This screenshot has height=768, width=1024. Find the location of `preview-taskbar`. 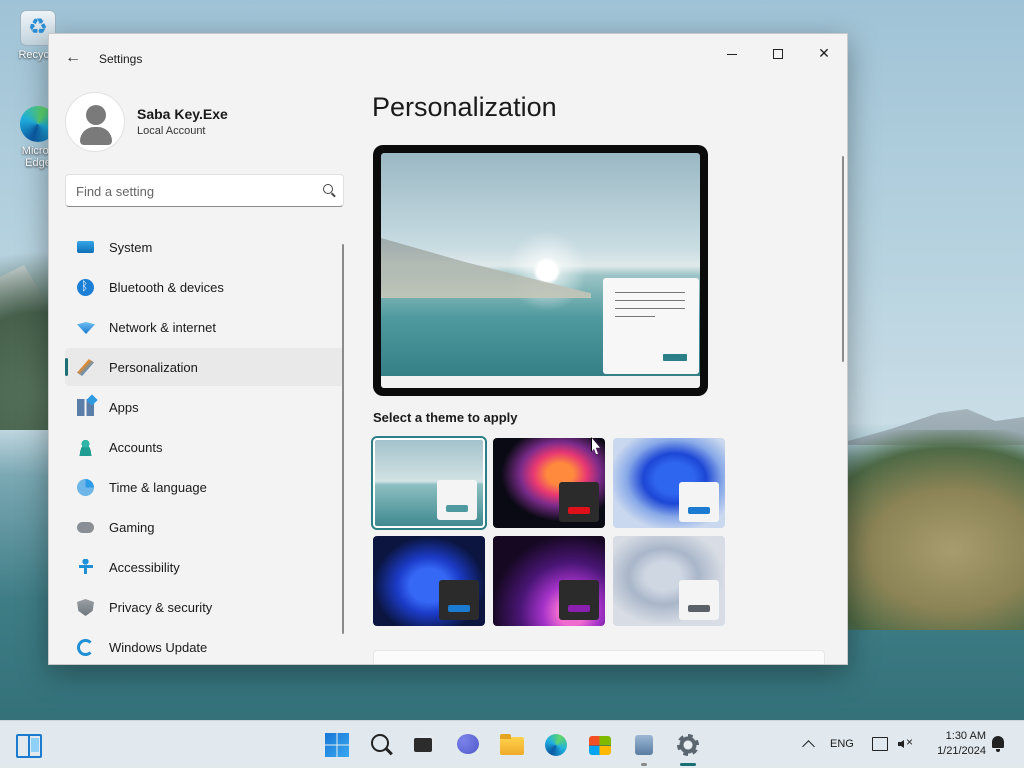

preview-taskbar is located at coordinates (540, 382).